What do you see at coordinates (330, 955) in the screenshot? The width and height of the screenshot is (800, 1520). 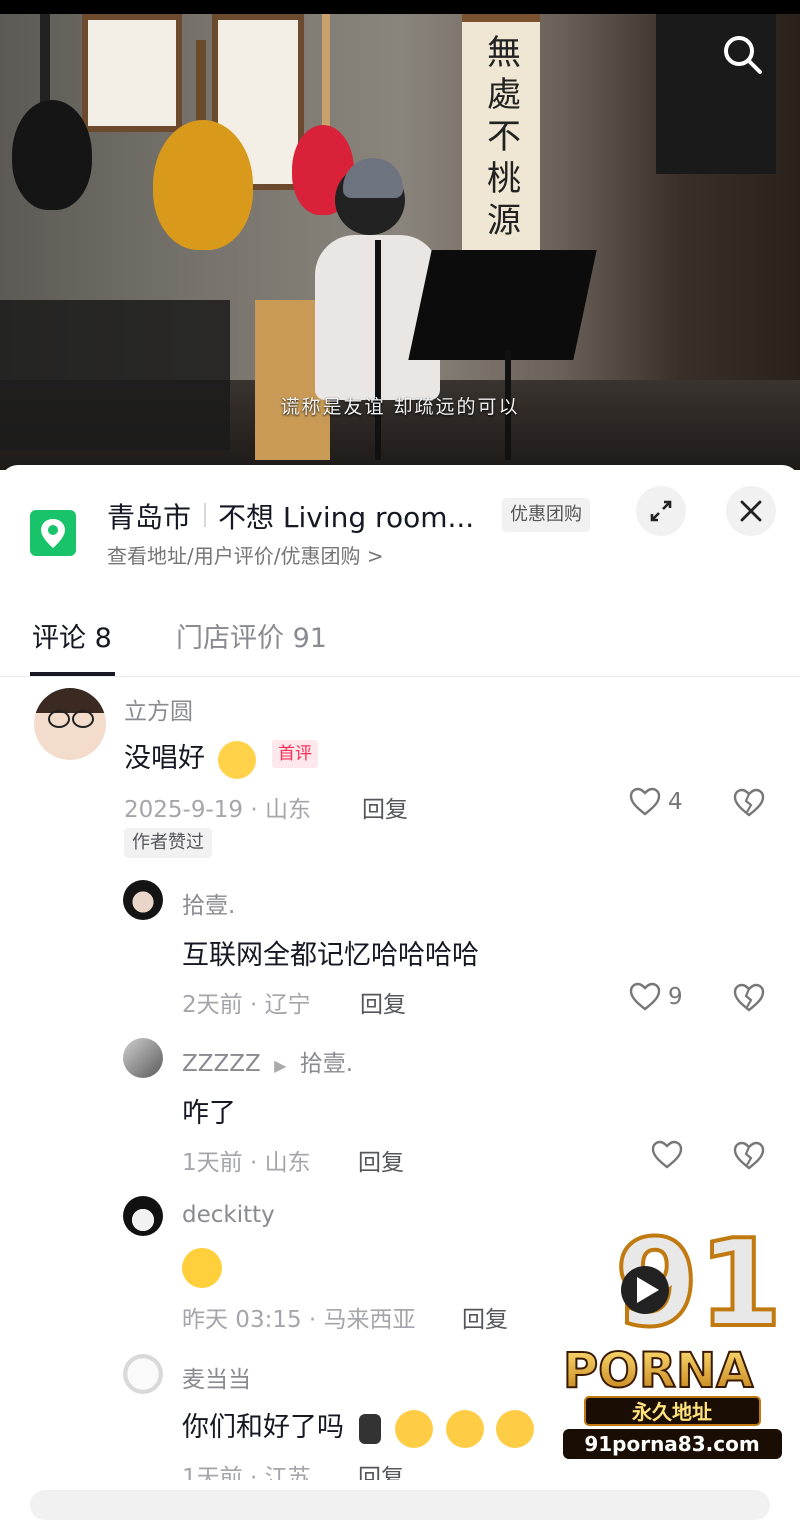 I see `comment-text: 互联网全都记忆哈哈哈哈` at bounding box center [330, 955].